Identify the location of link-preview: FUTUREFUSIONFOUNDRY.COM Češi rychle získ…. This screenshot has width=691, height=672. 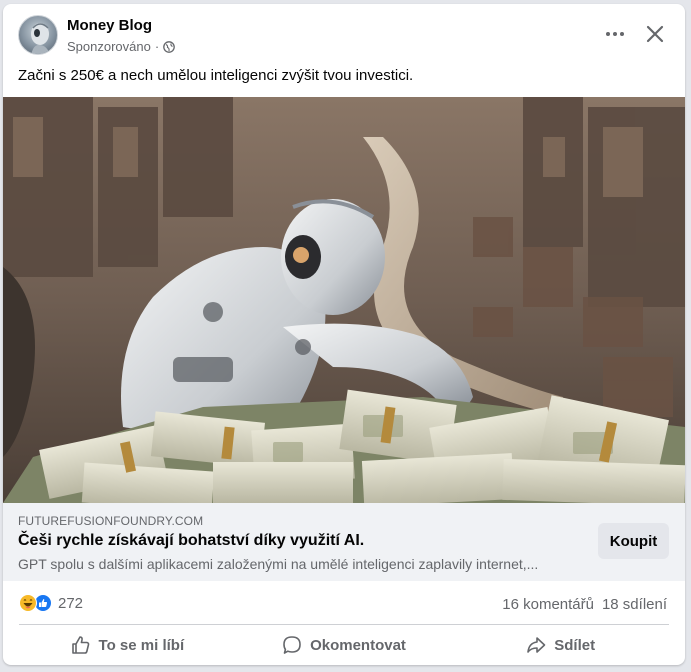
(344, 542).